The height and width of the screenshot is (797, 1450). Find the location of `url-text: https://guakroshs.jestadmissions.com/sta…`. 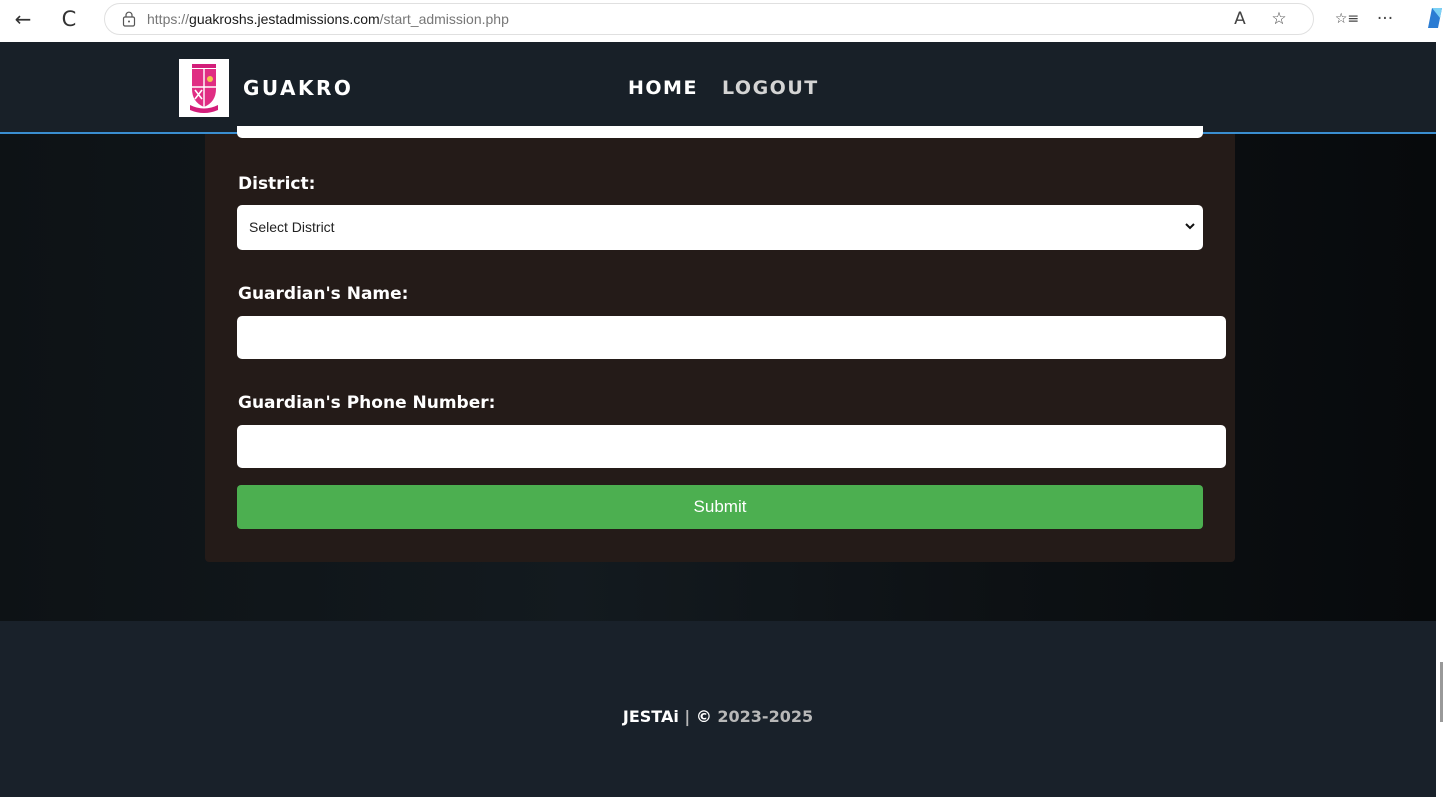

url-text: https://guakroshs.jestadmissions.com/sta… is located at coordinates (328, 19).